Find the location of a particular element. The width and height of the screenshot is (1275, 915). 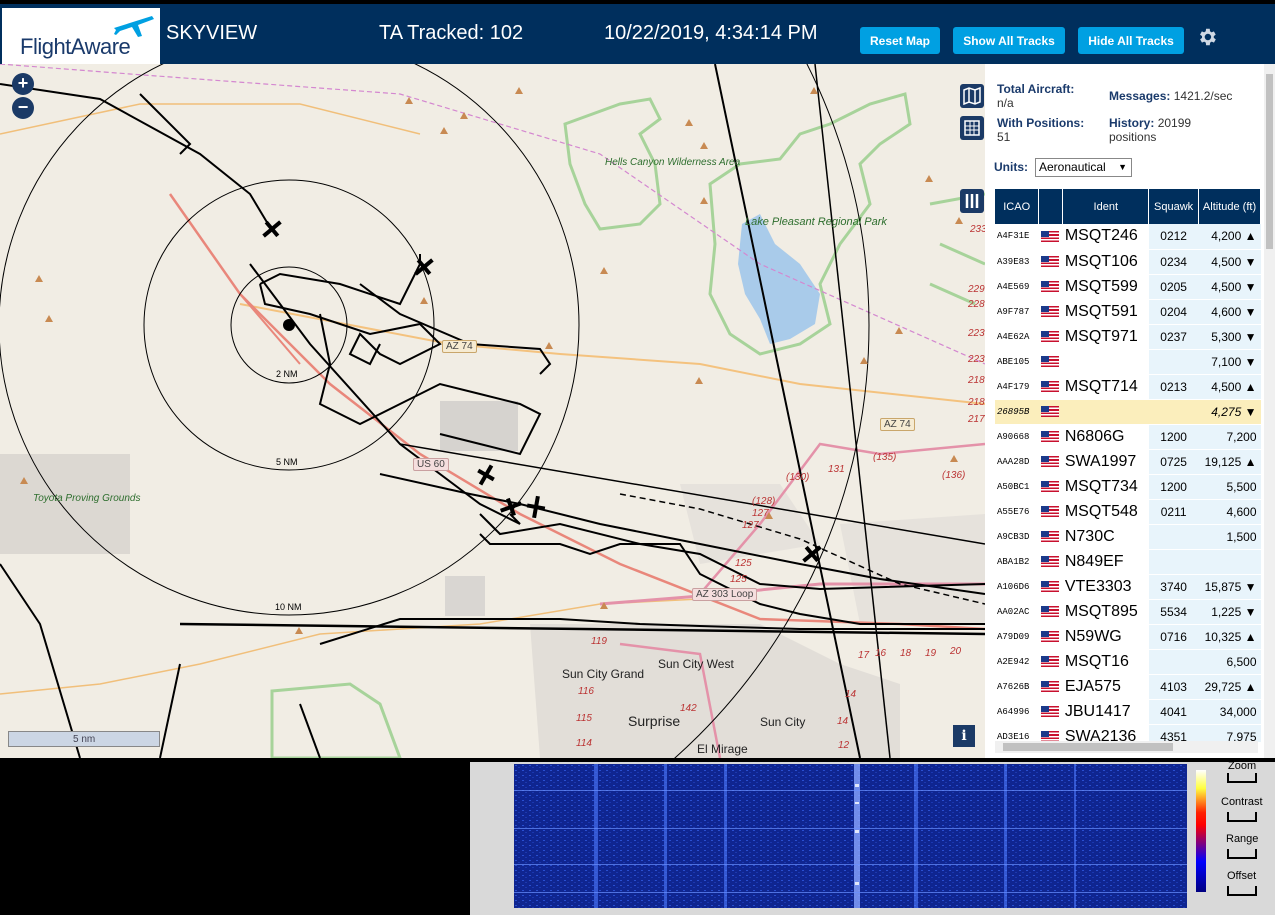

table-row: A64996 JBU1417 4041 34,000 is located at coordinates (1128, 712).